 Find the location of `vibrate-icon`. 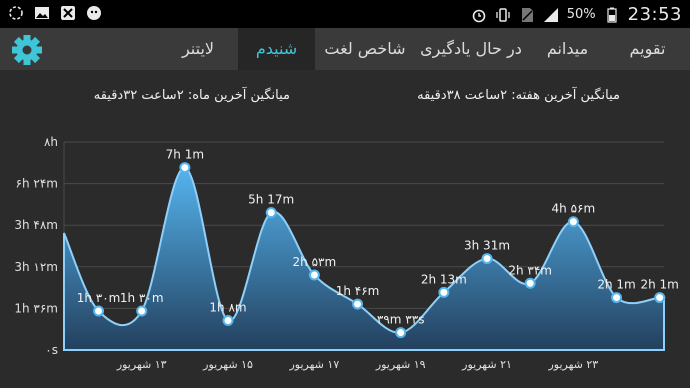

vibrate-icon is located at coordinates (503, 15).